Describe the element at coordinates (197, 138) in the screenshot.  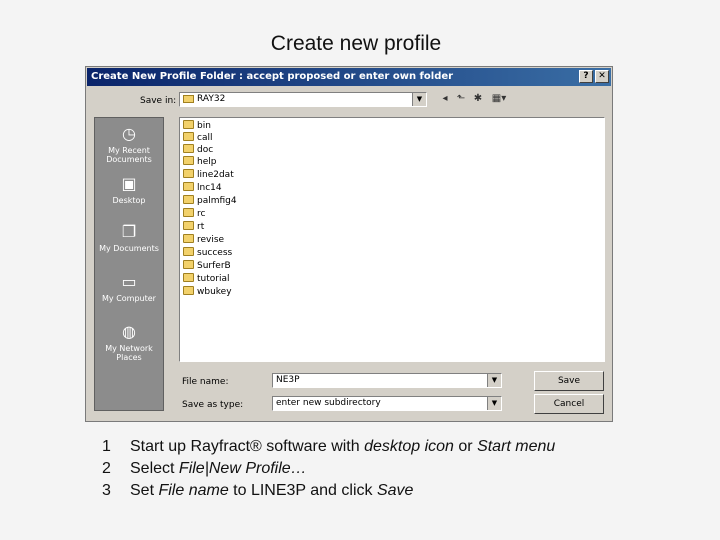
I see `folder-item: call` at that location.